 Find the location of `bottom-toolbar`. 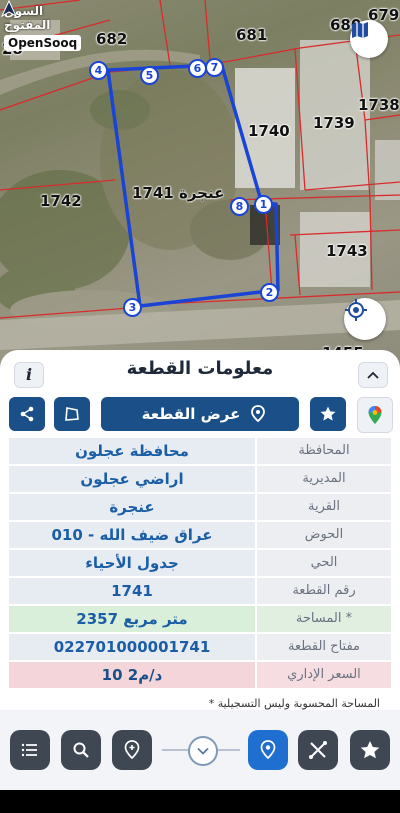

bottom-toolbar is located at coordinates (200, 750).